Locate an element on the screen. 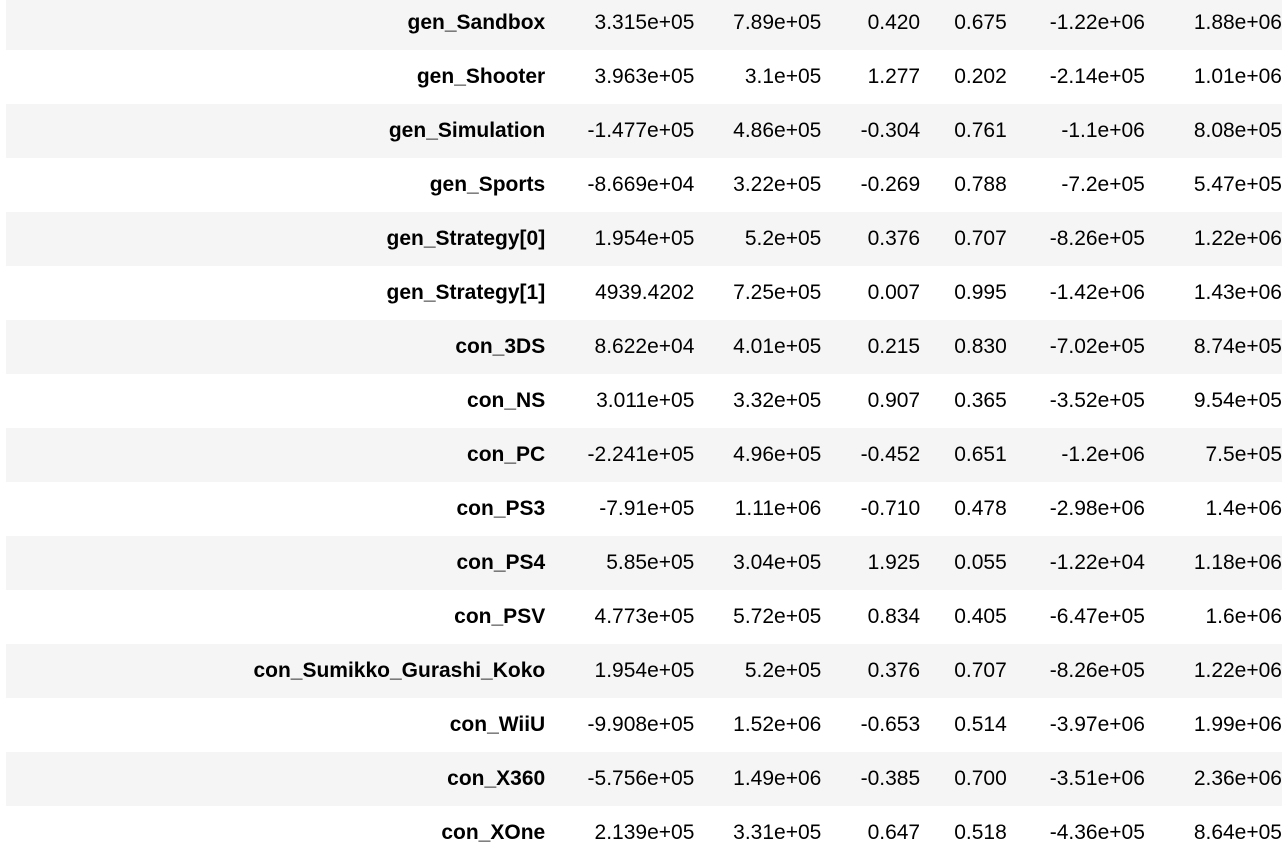  ci-lower-cell: -3.52e+05 is located at coordinates (1097, 400).